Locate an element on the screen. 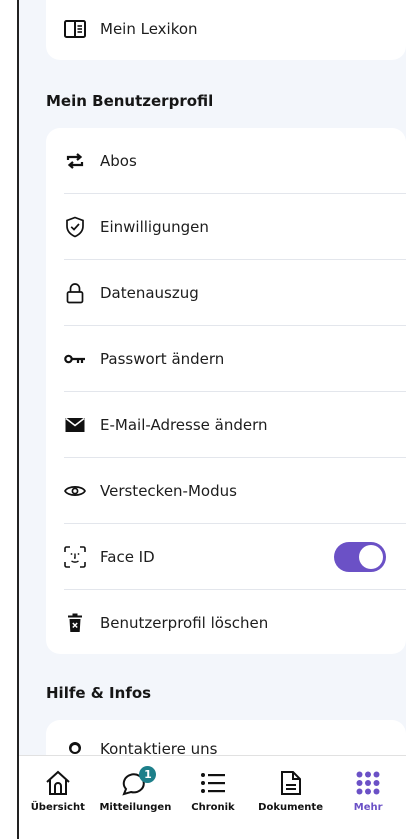 The height and width of the screenshot is (839, 406). face-id-toggle is located at coordinates (360, 557).